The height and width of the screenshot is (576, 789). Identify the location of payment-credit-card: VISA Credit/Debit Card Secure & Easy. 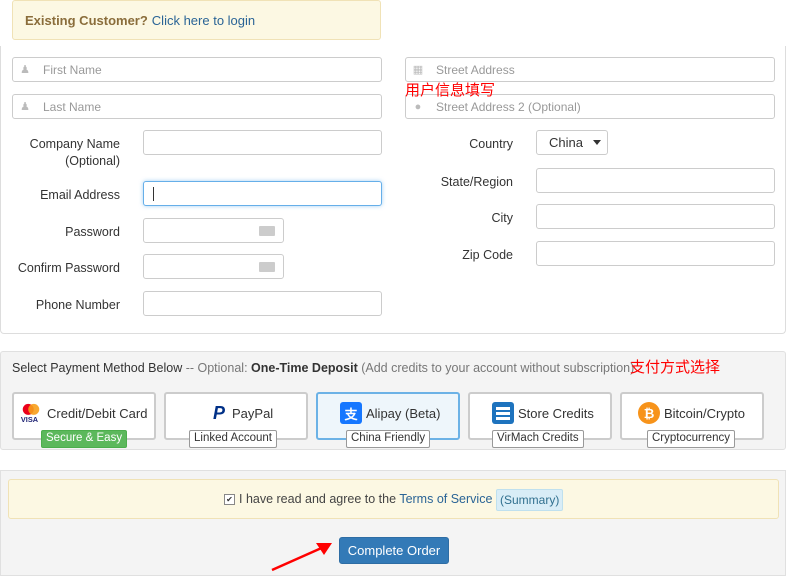
(84, 420).